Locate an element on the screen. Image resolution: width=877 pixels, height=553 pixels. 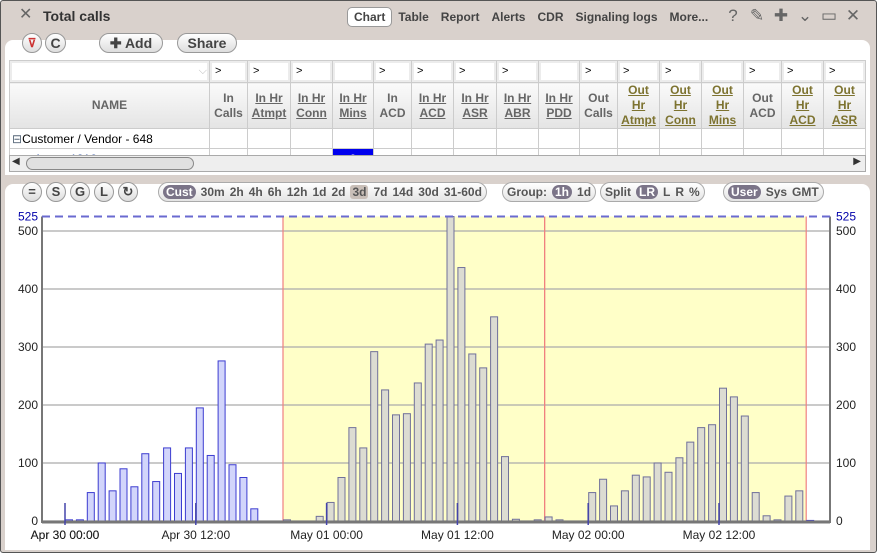
y-tick-label-right: 0 is located at coordinates (839, 521).